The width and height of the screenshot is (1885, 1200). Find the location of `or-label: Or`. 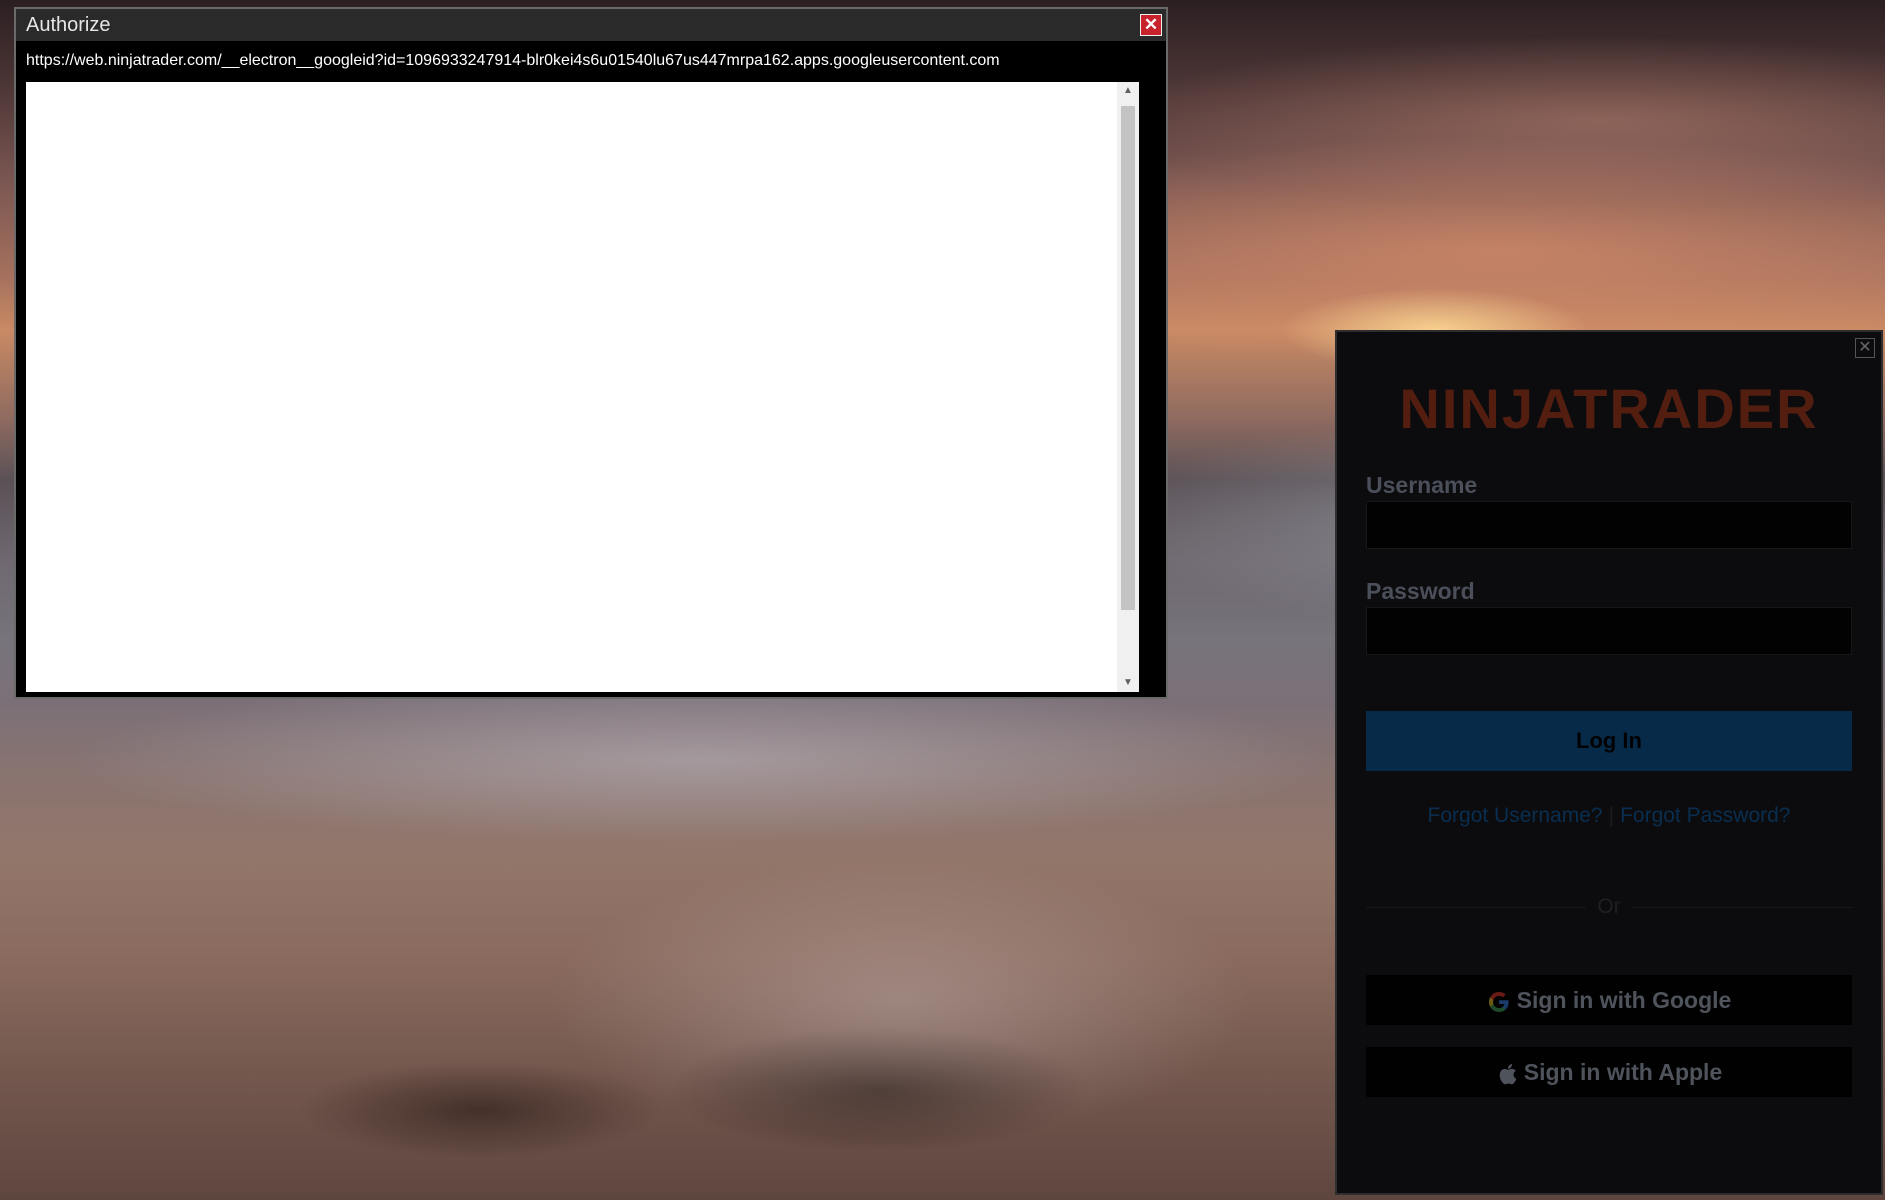

or-label: Or is located at coordinates (1609, 906).